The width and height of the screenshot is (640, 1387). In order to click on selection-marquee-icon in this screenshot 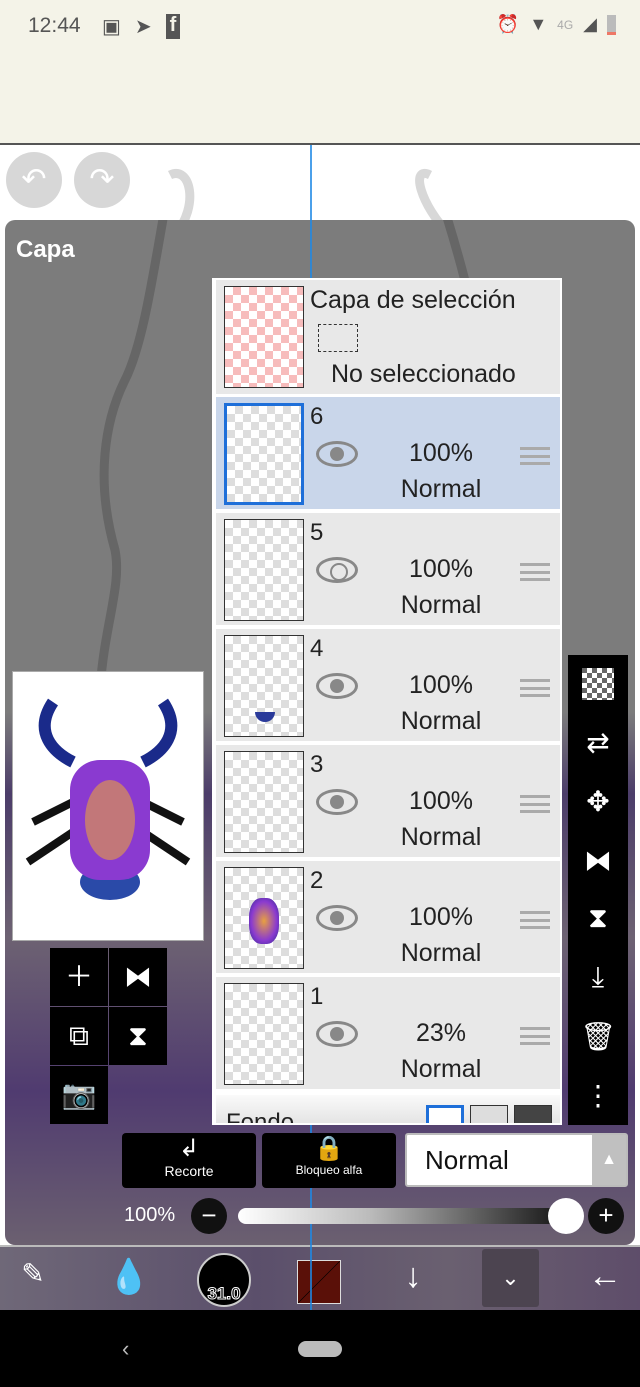, I will do `click(338, 338)`.